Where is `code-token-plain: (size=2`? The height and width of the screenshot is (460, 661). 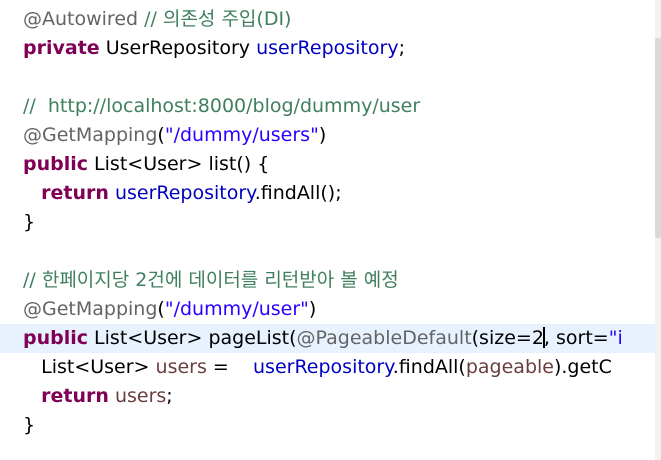 code-token-plain: (size=2 is located at coordinates (507, 338).